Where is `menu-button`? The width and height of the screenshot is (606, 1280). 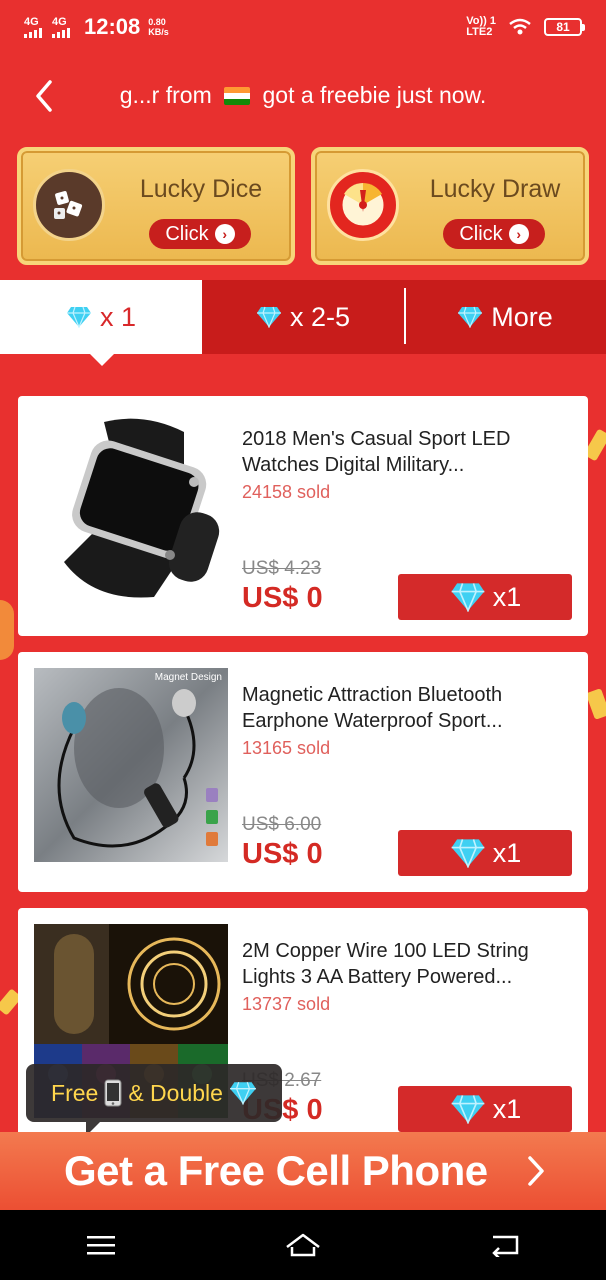 menu-button is located at coordinates (101, 1245).